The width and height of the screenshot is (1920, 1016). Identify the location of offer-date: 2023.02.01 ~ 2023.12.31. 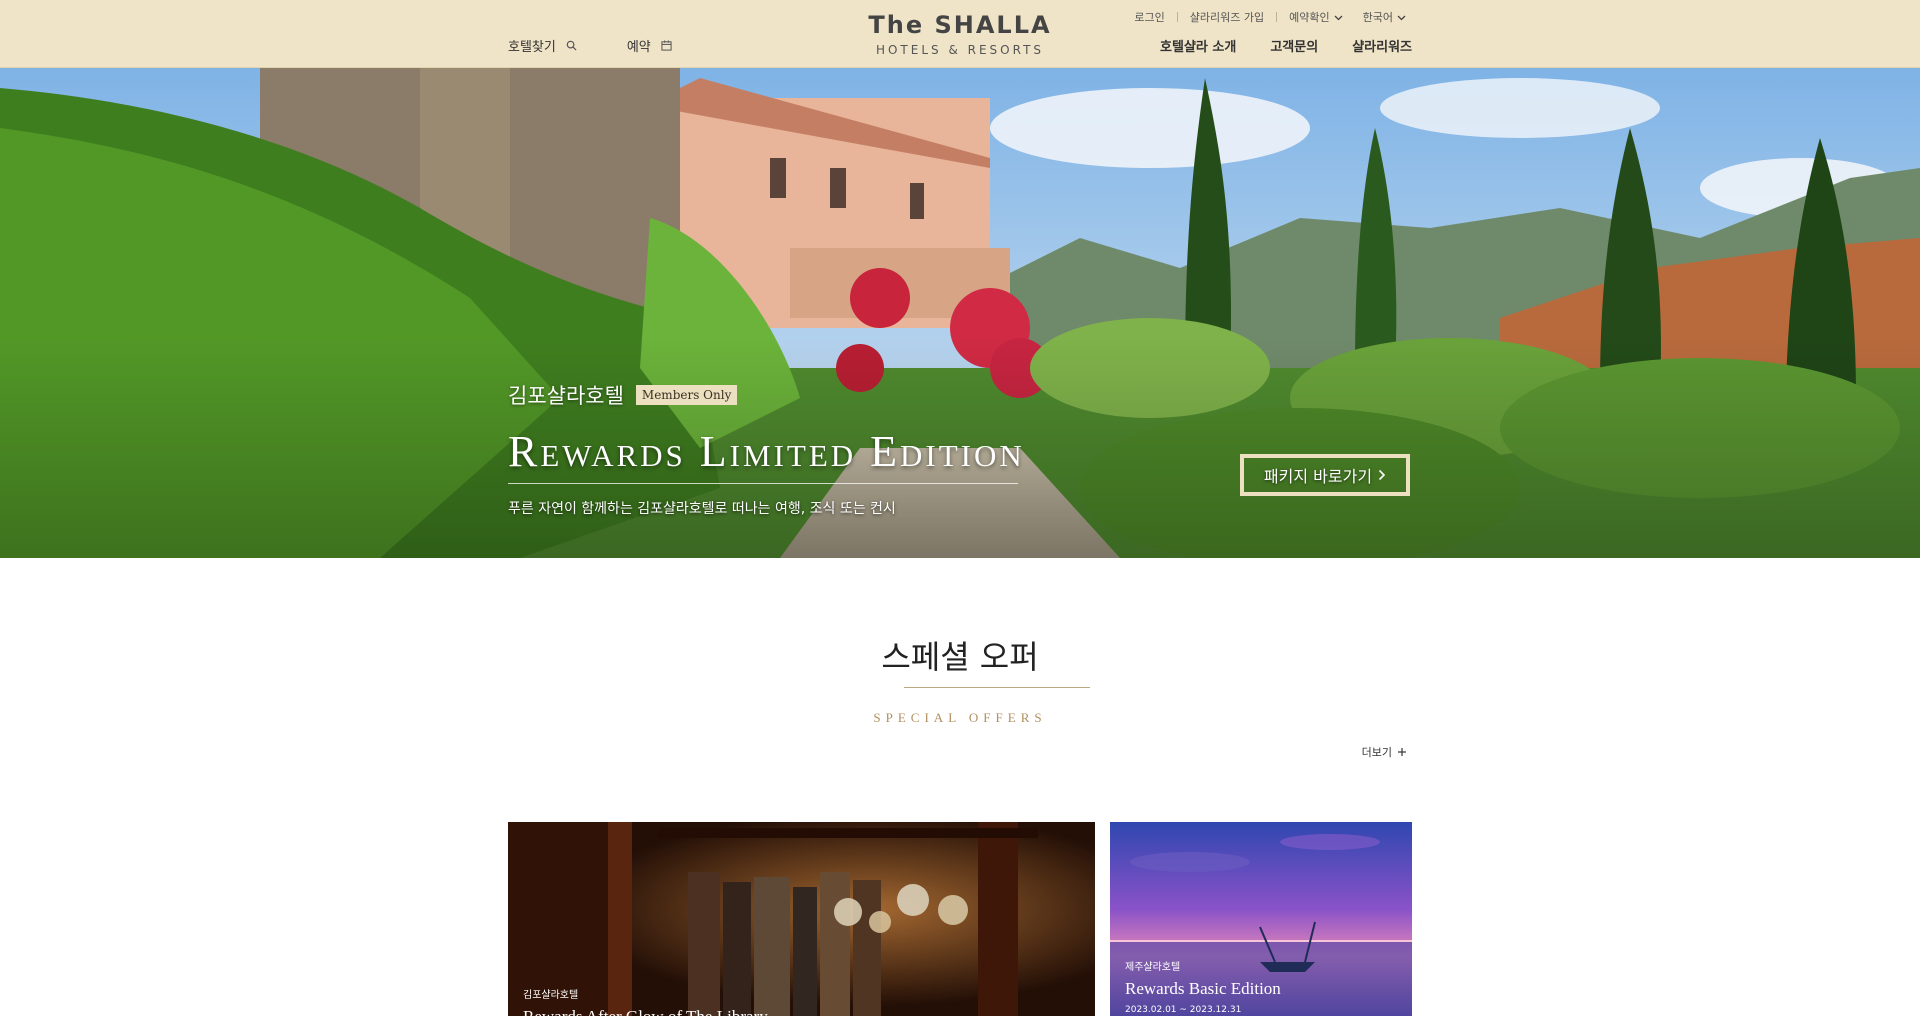
(1183, 1010).